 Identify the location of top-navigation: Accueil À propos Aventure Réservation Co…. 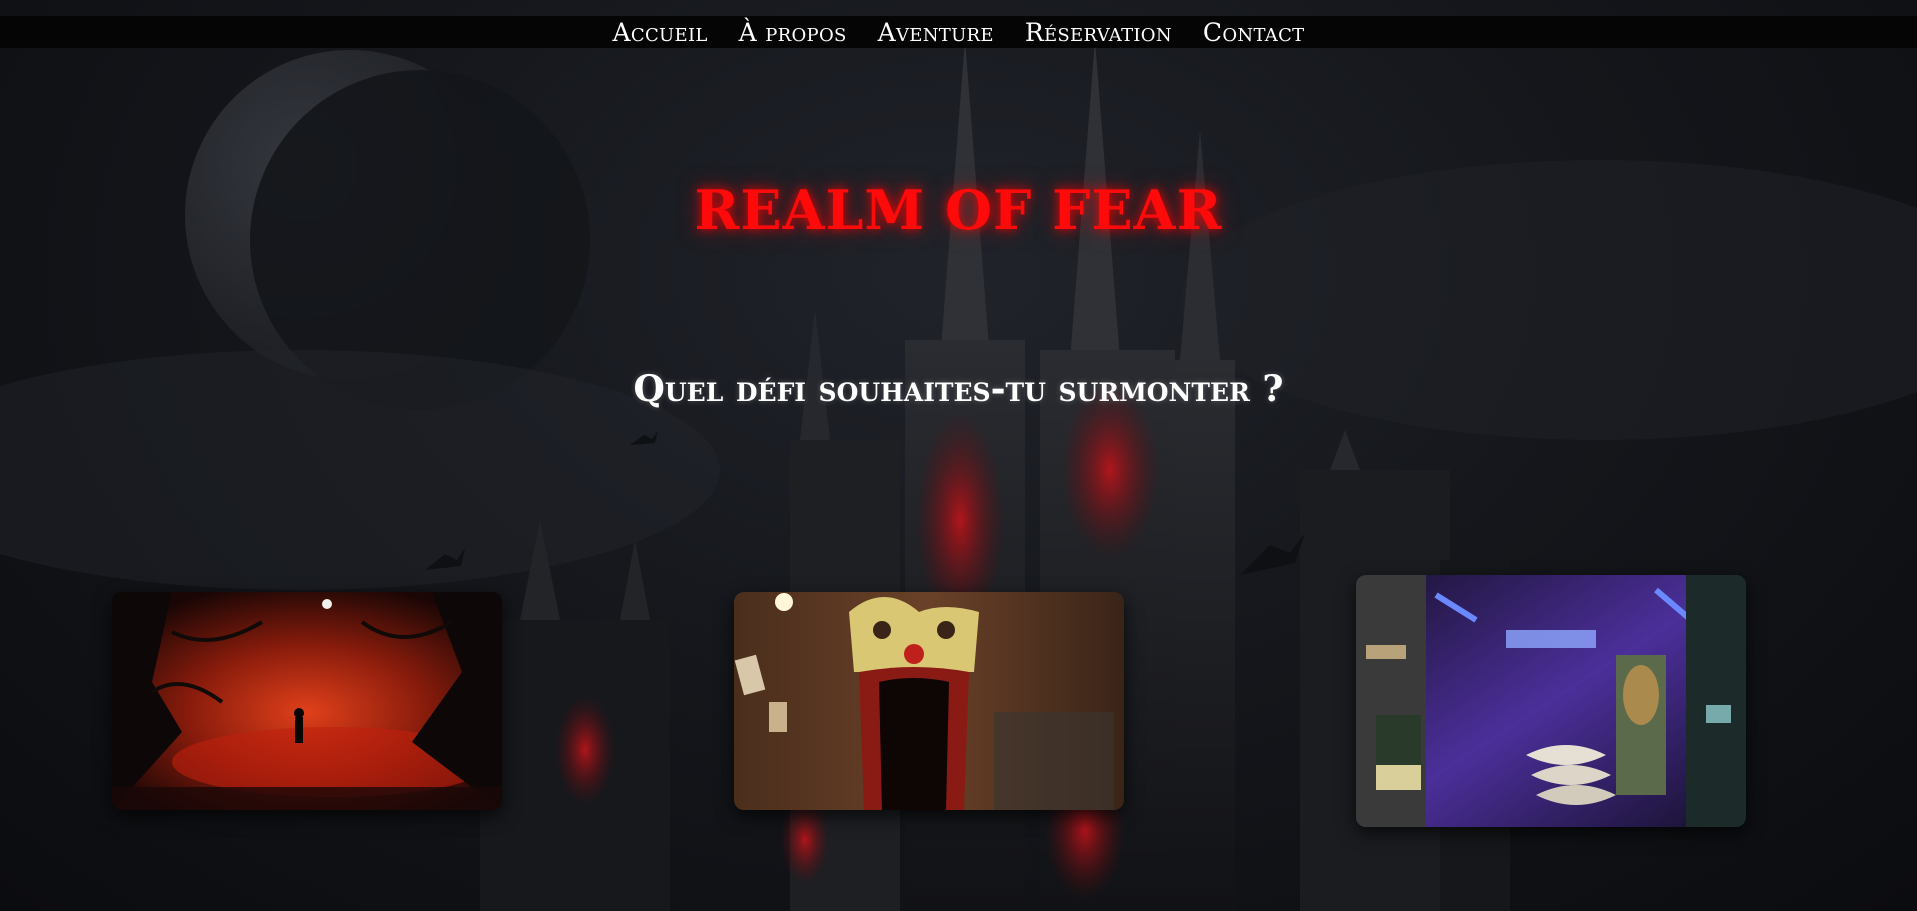
(958, 32).